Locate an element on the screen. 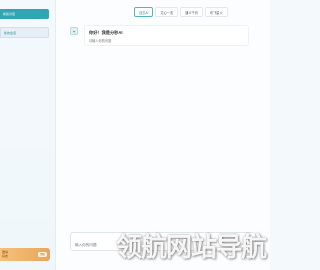  promo-line-2: 好友 is located at coordinates (5, 255).